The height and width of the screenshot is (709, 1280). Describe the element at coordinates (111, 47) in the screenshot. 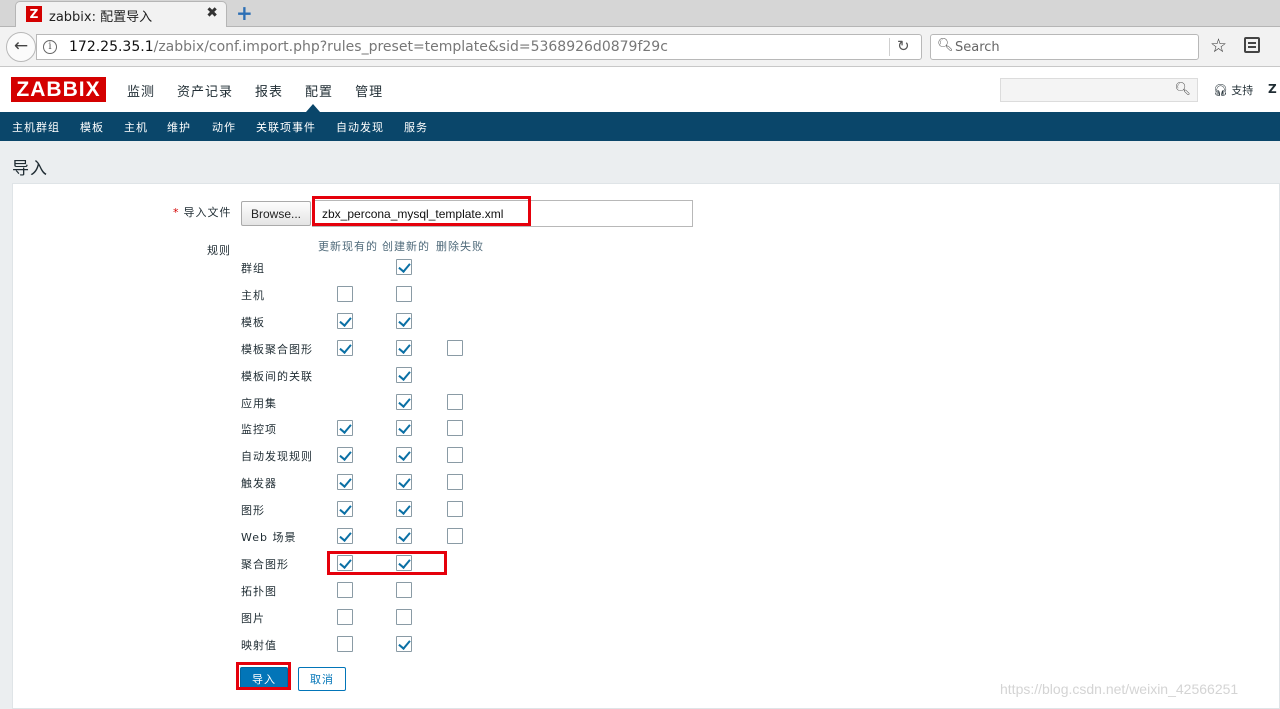

I see `url-host: 172.25.35.1` at that location.